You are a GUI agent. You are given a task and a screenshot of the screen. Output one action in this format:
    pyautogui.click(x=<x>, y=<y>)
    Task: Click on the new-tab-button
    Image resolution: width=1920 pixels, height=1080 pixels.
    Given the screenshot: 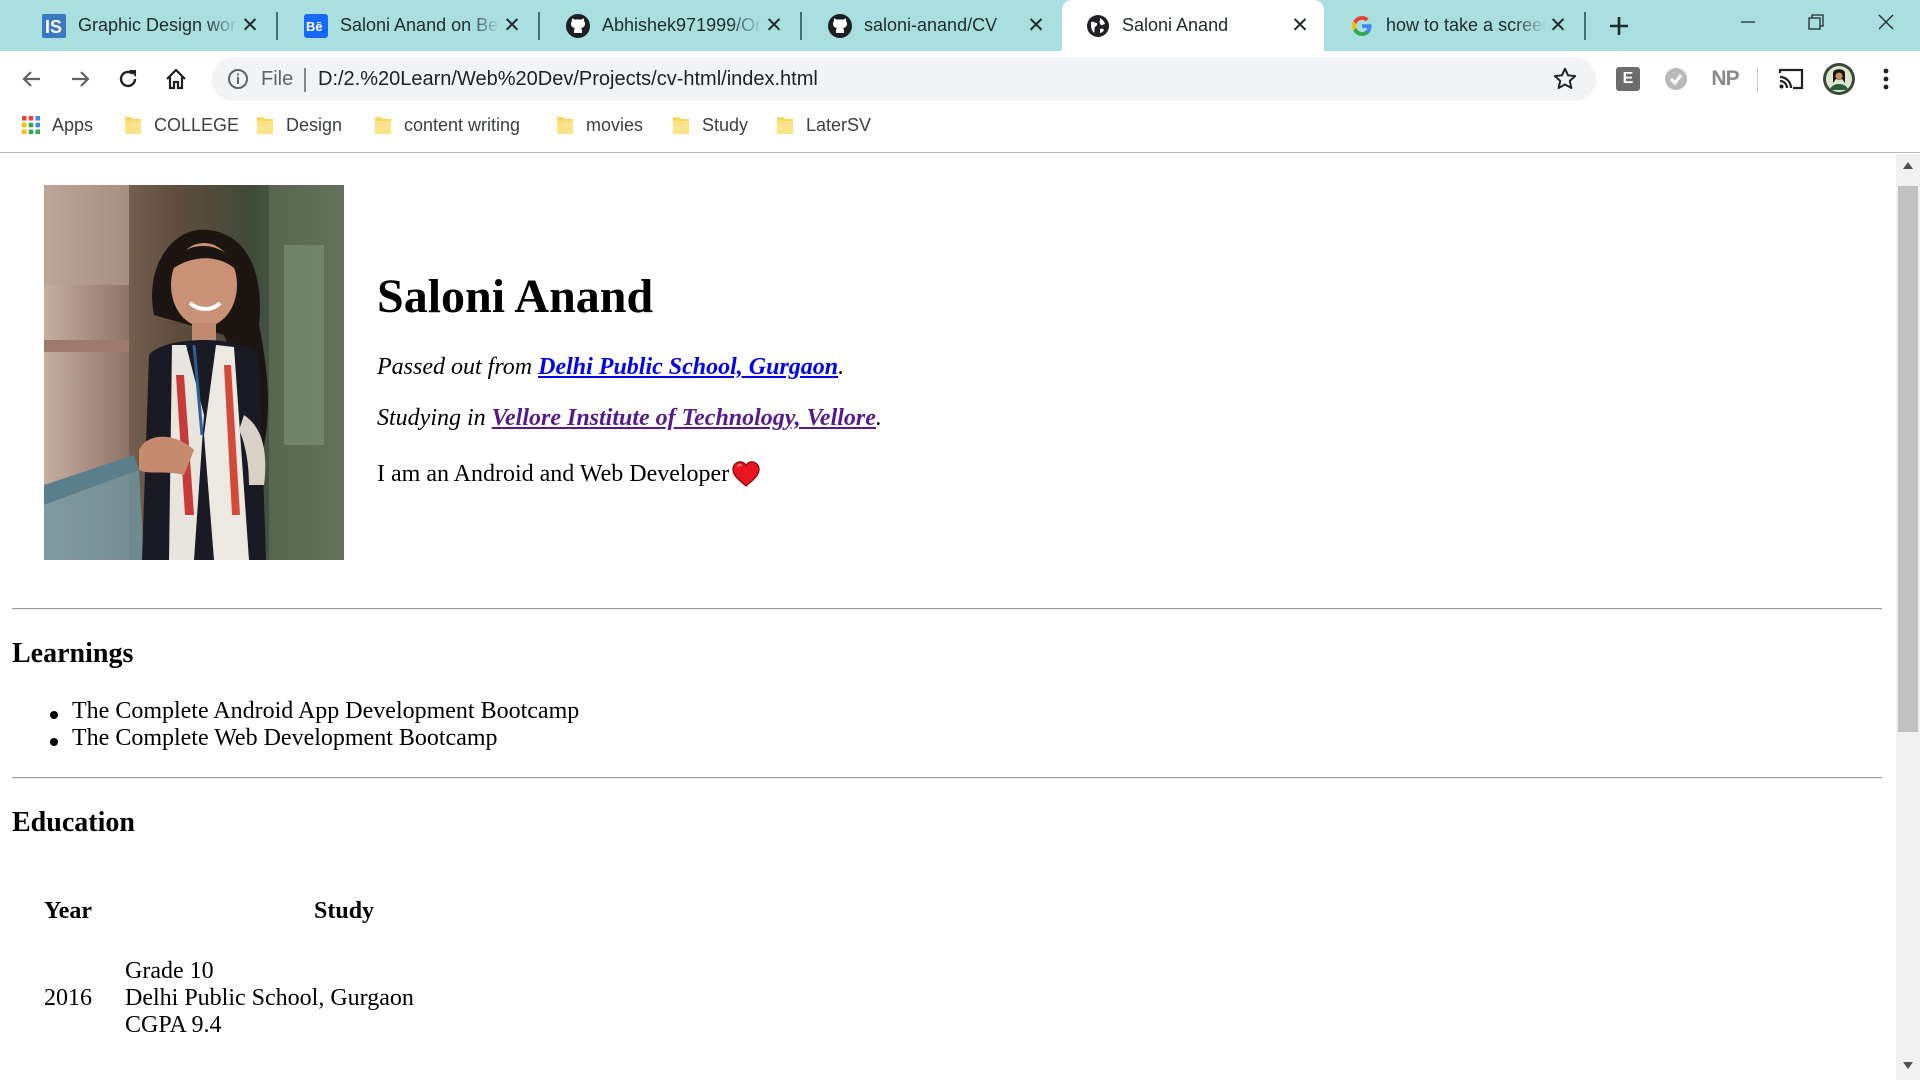 What is the action you would take?
    pyautogui.click(x=1619, y=26)
    